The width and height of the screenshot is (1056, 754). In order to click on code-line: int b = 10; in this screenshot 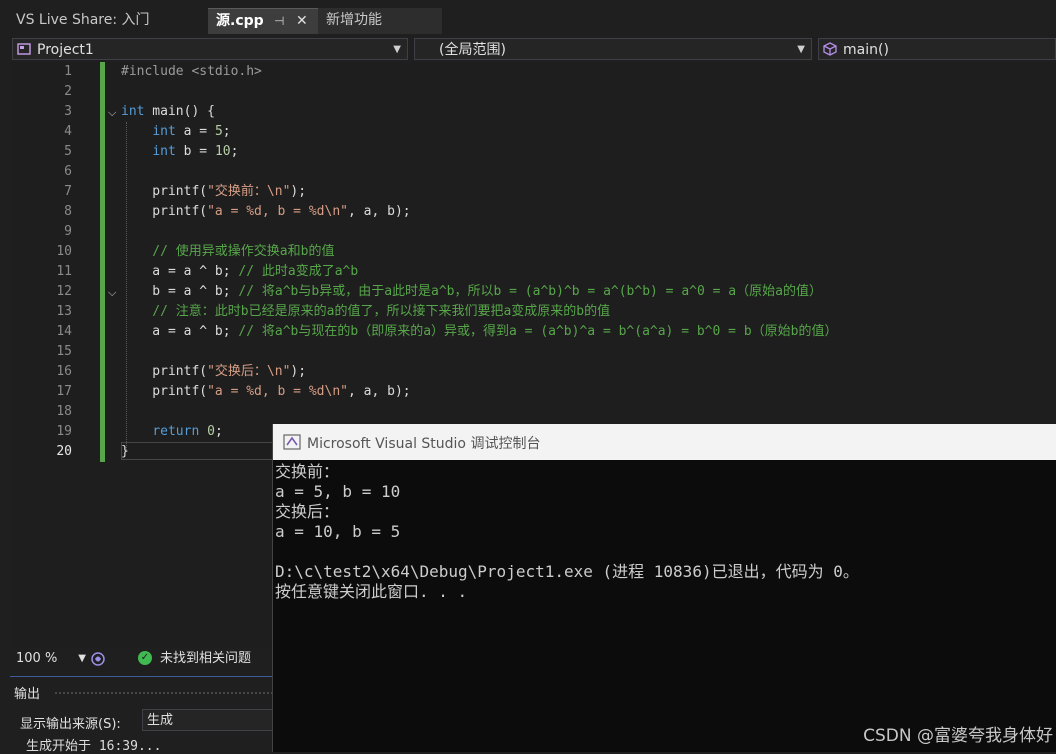, I will do `click(195, 151)`.